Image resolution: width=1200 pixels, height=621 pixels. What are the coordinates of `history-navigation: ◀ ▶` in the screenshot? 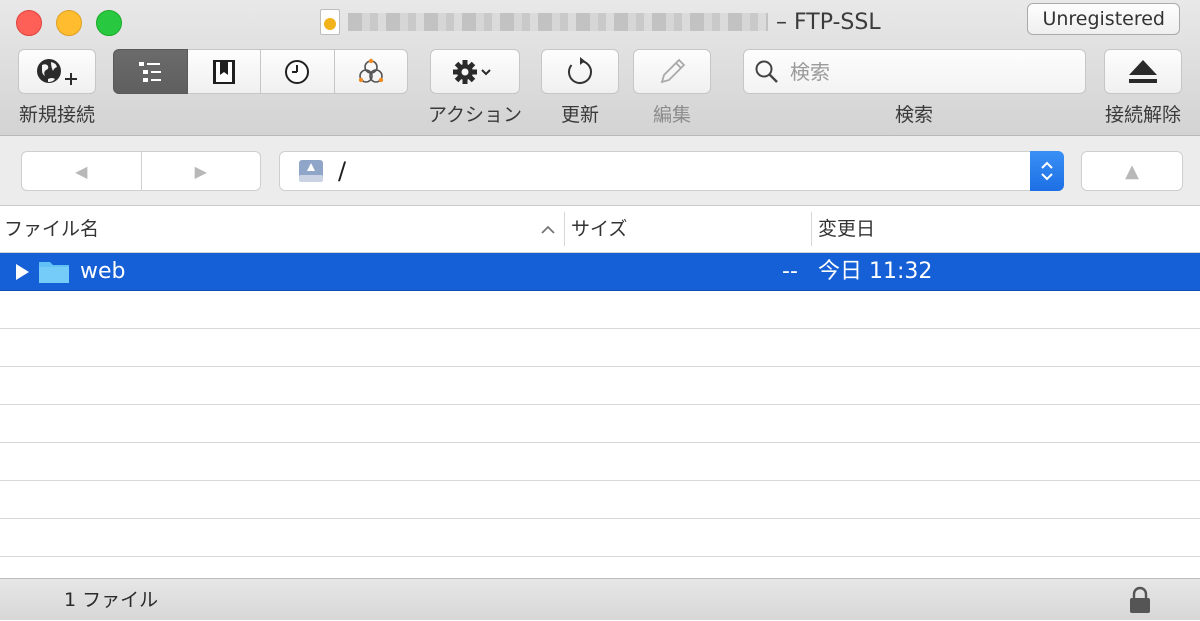 It's located at (141, 171).